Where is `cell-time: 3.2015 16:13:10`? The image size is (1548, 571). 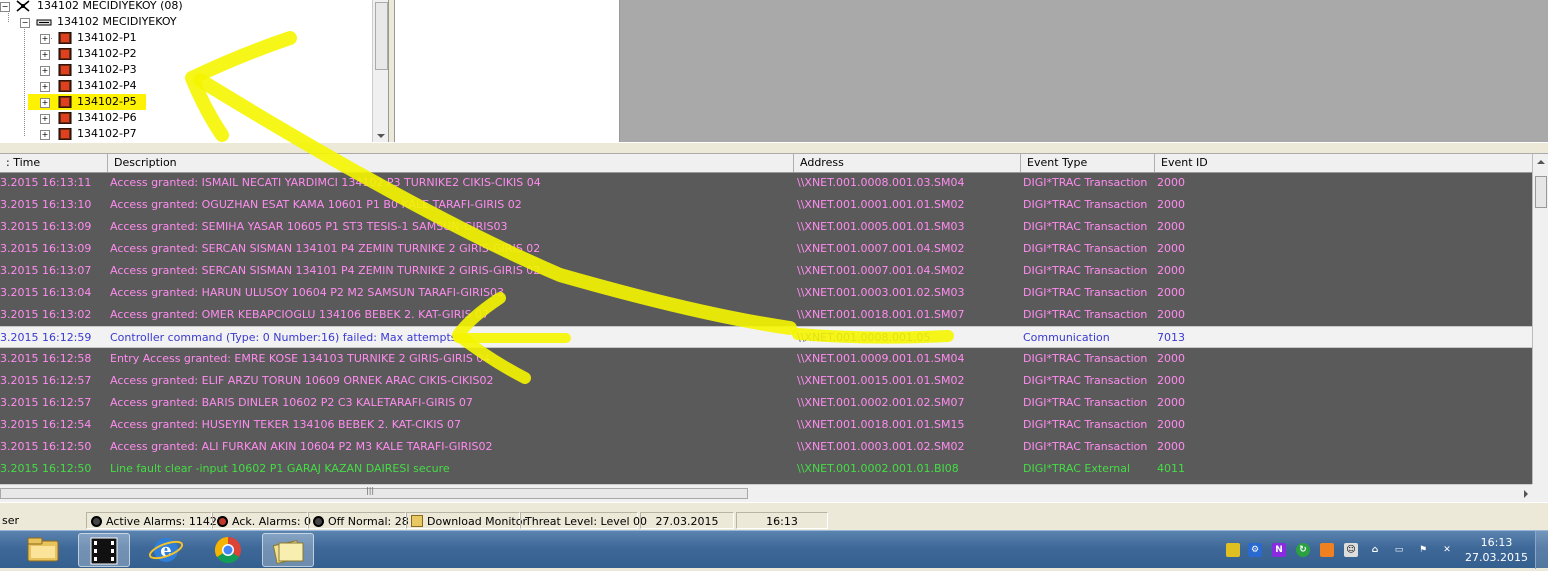 cell-time: 3.2015 16:13:10 is located at coordinates (46, 204).